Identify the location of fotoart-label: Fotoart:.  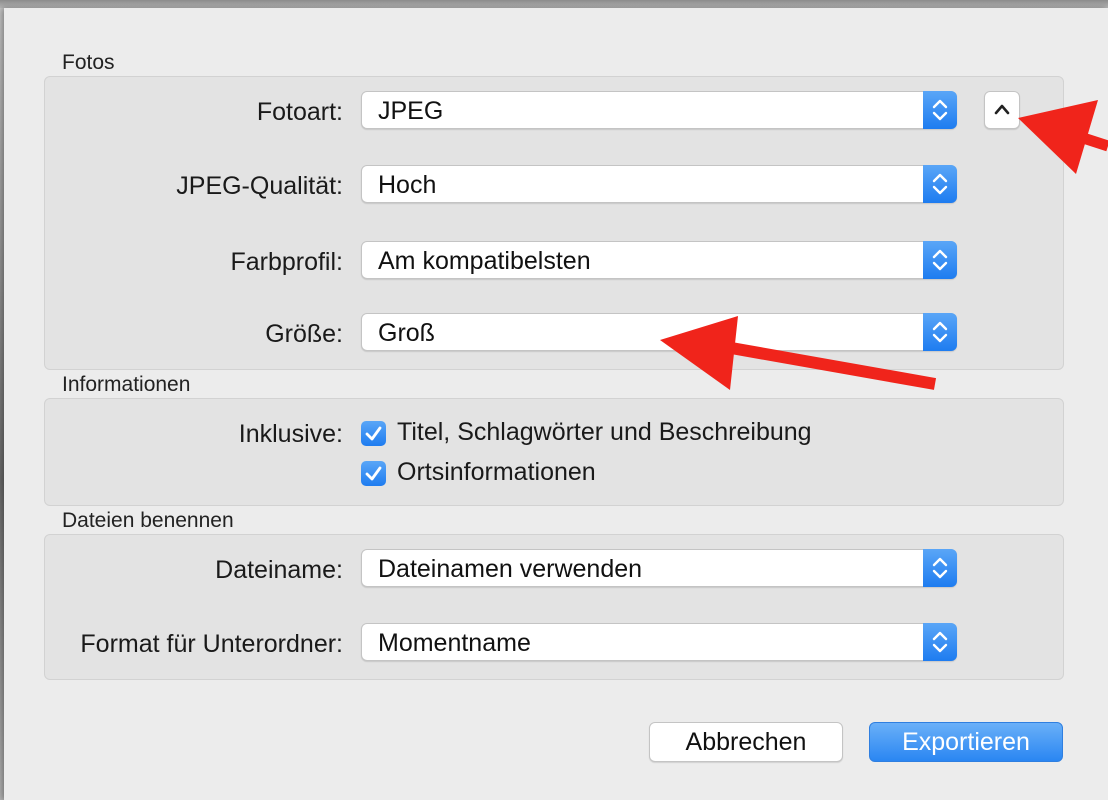
(299, 112).